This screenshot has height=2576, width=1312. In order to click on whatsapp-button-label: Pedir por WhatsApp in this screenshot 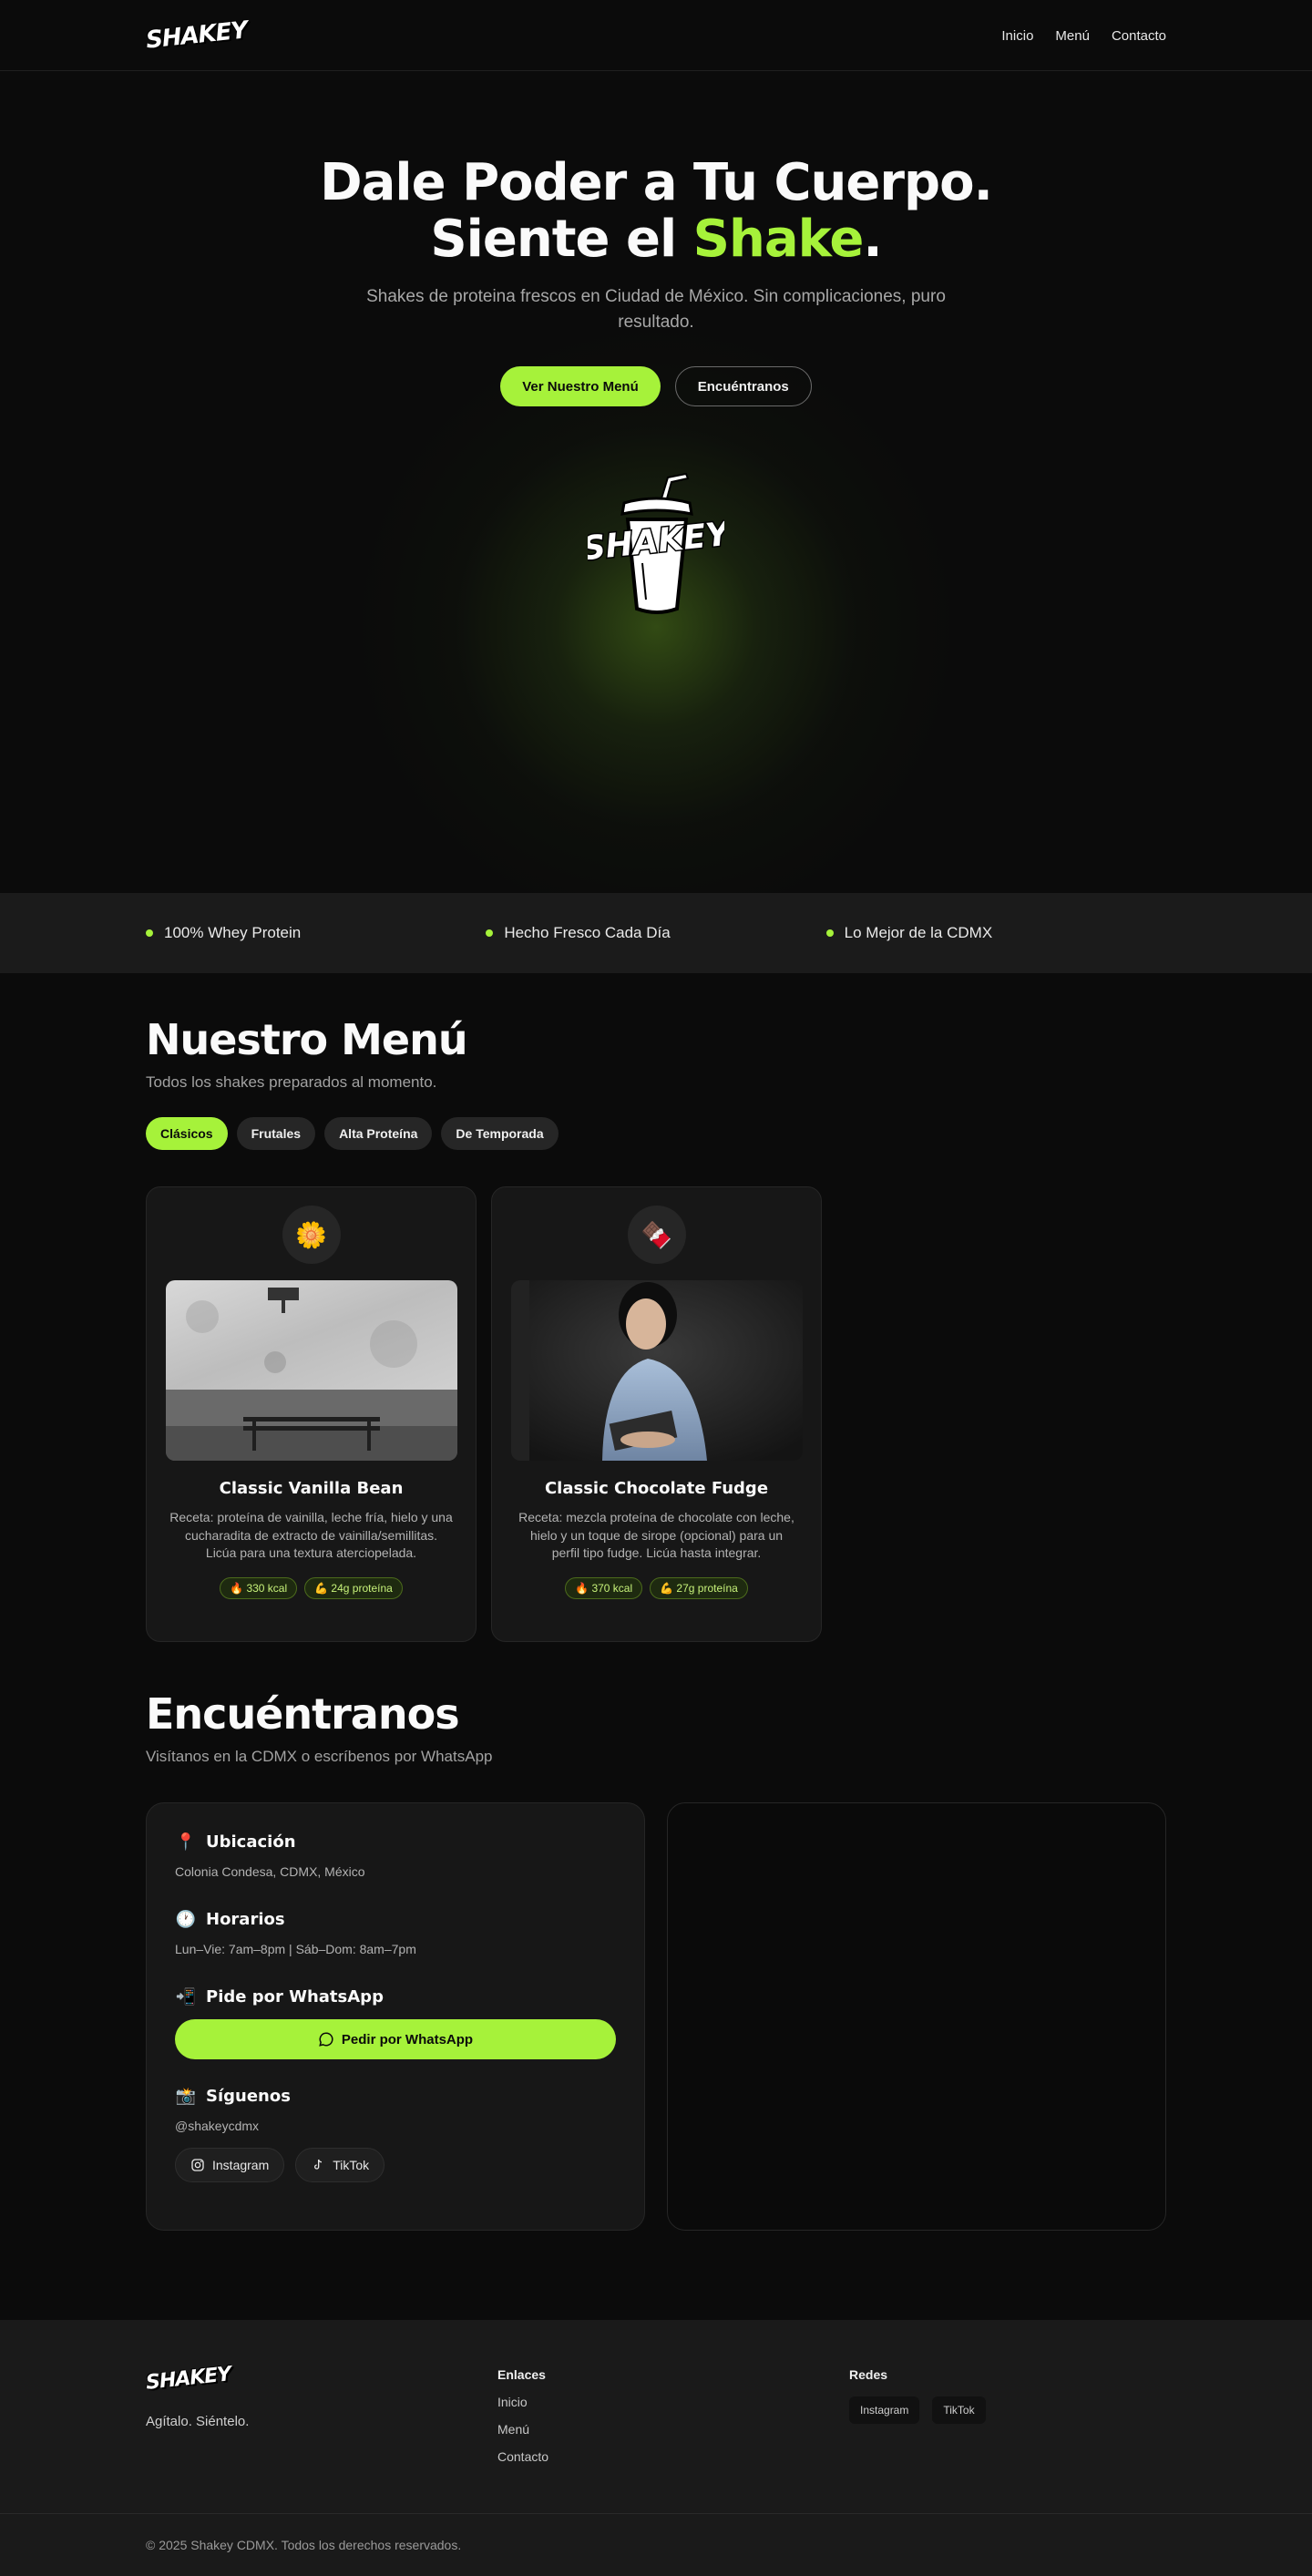, I will do `click(408, 2039)`.